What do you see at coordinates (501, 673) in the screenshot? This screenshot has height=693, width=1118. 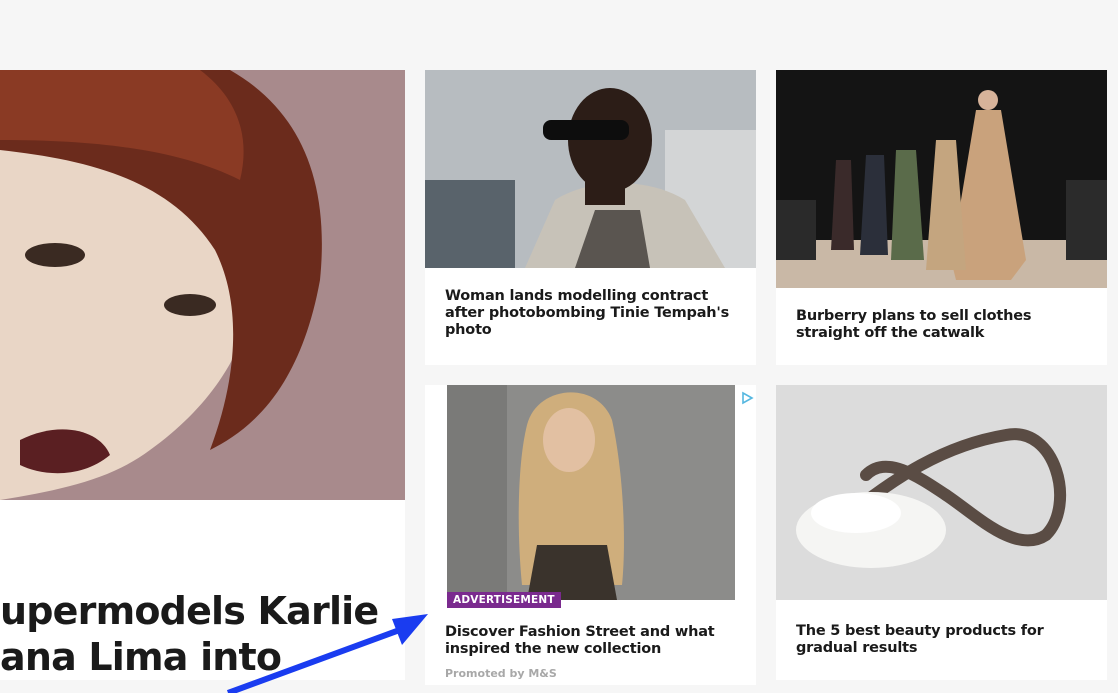 I see `promoted-by-label: Promoted by M&S` at bounding box center [501, 673].